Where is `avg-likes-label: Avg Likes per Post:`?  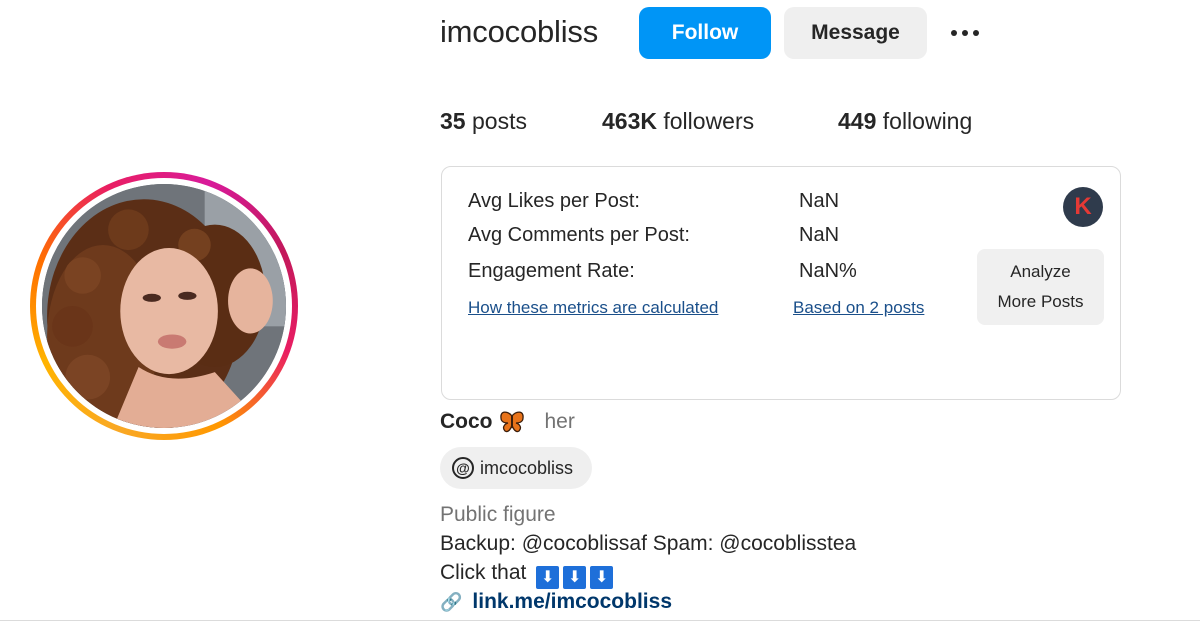
avg-likes-label: Avg Likes per Post: is located at coordinates (554, 201).